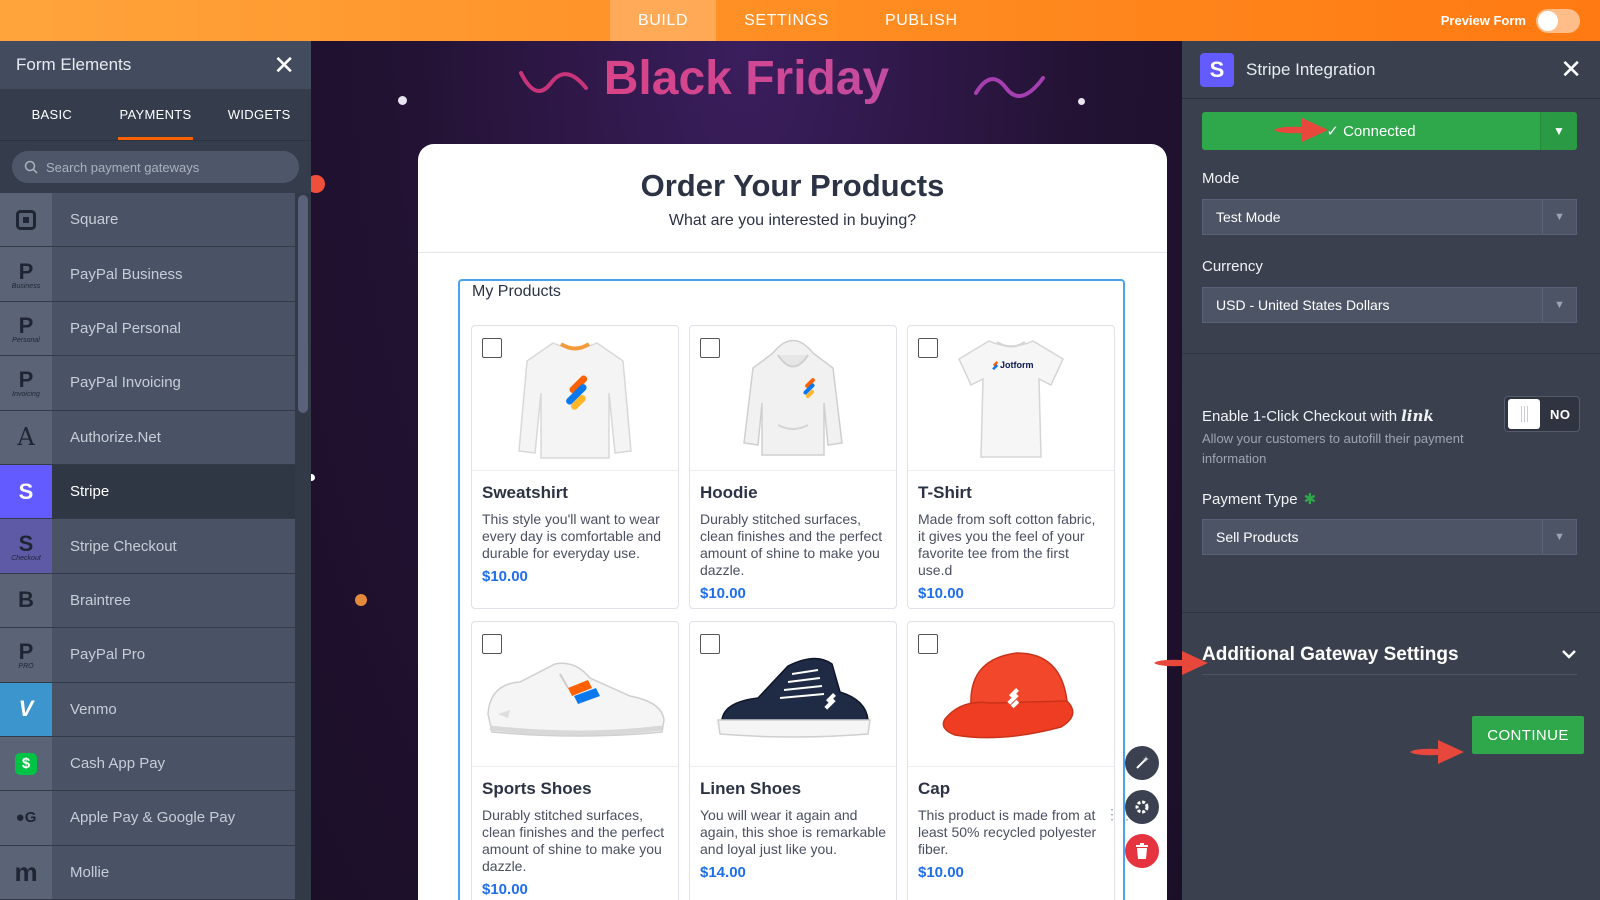 The width and height of the screenshot is (1600, 900). I want to click on continue-button: CONTINUE, so click(1528, 735).